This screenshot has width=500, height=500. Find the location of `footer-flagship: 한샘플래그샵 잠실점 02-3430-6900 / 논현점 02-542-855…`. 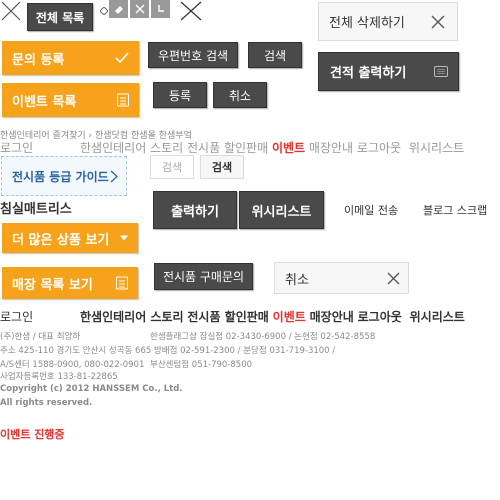

footer-flagship: 한샘플래그샵 잠실점 02-3430-6900 / 논현점 02-542-855… is located at coordinates (263, 337).